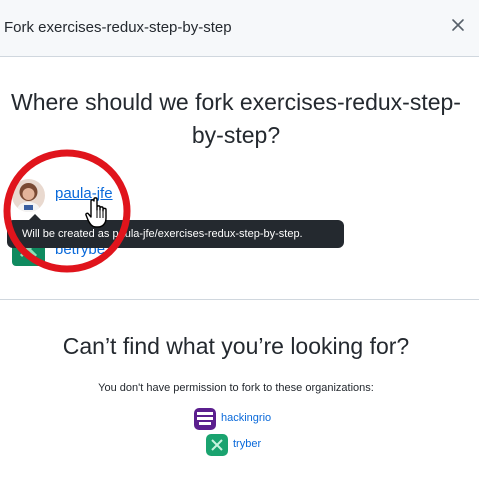  I want to click on org-avatar-tryber, so click(217, 445).